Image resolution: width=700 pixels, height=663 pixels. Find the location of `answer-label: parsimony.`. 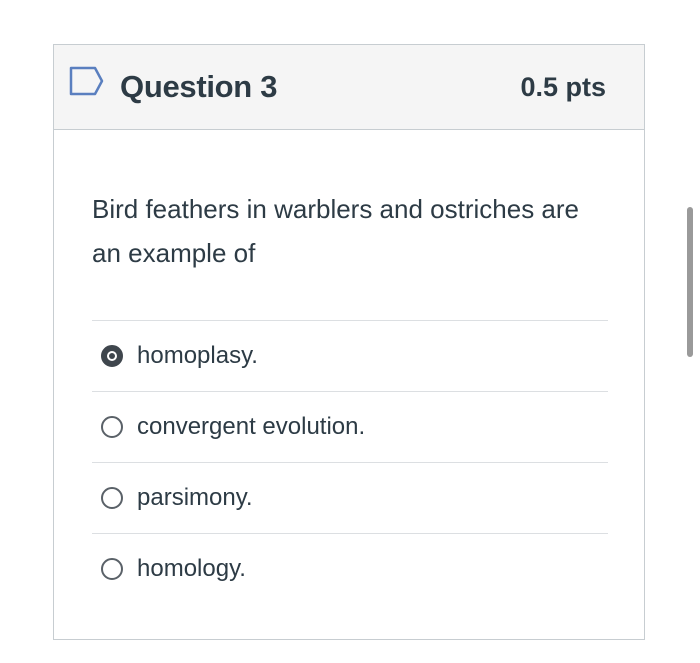

answer-label: parsimony. is located at coordinates (195, 498).